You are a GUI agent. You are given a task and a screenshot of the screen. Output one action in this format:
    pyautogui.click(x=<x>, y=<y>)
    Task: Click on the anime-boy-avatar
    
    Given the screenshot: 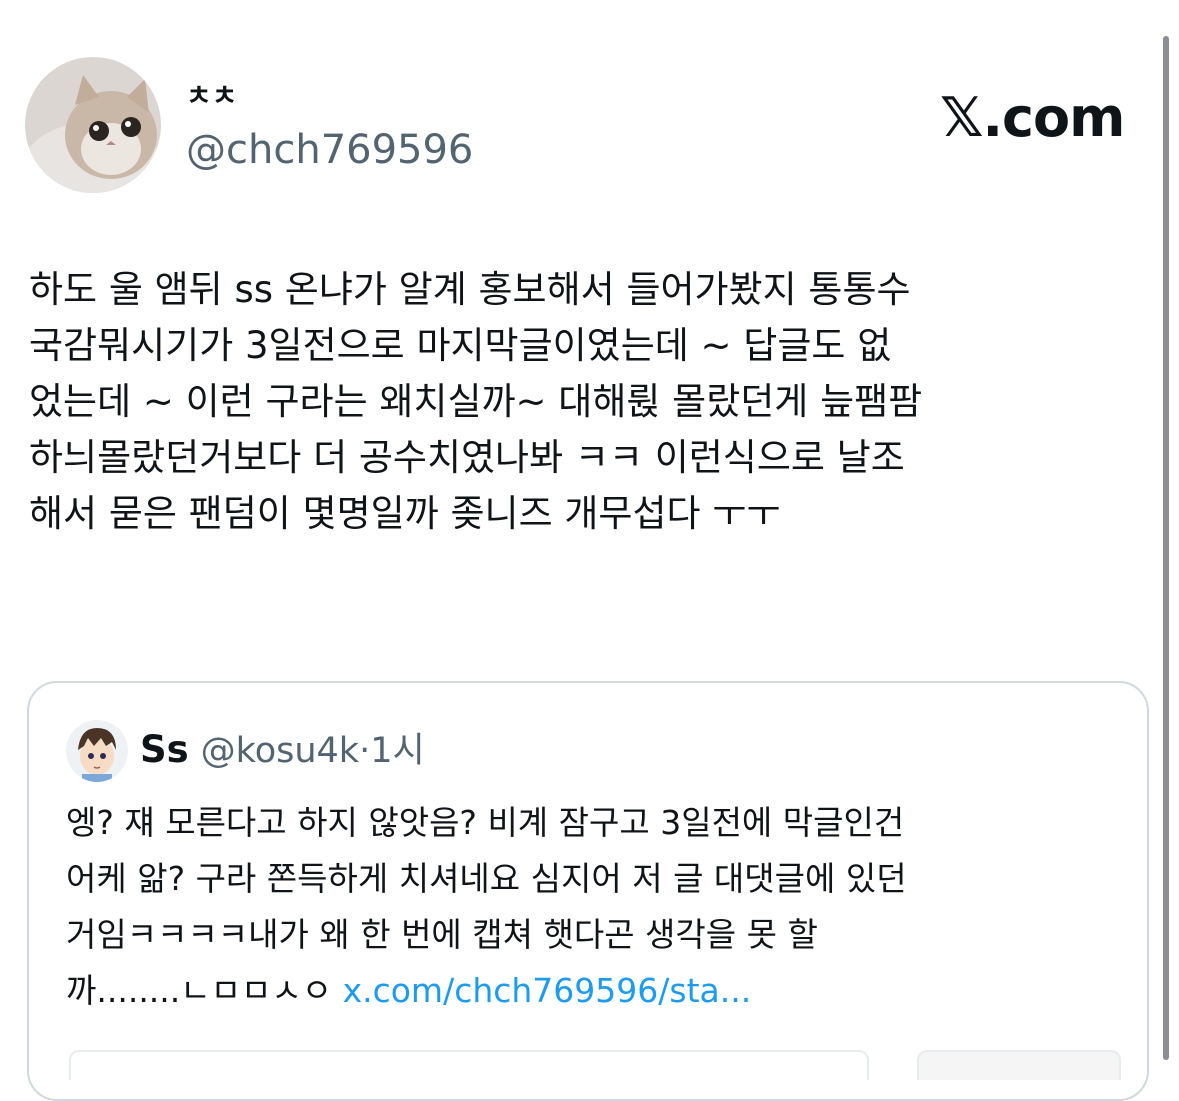 What is the action you would take?
    pyautogui.click(x=97, y=751)
    